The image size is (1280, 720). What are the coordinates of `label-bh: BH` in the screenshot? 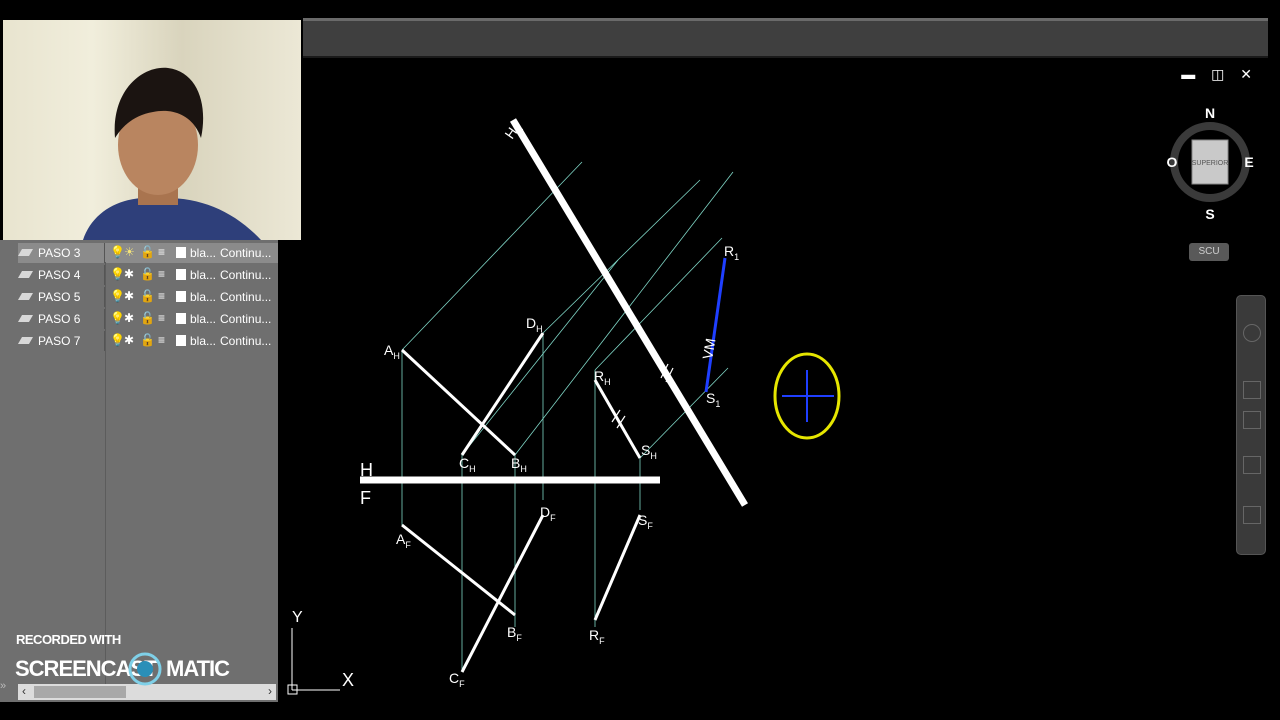 It's located at (519, 464).